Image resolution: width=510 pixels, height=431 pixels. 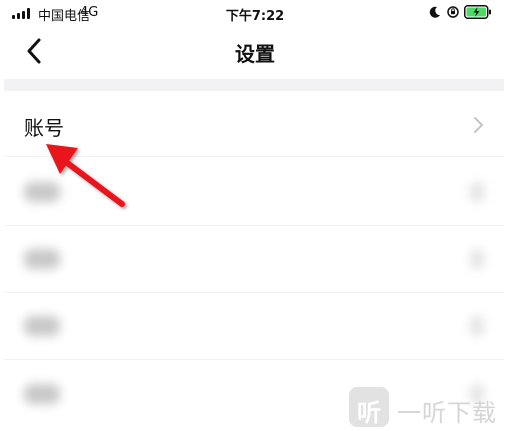 What do you see at coordinates (447, 413) in the screenshot?
I see `watermark-text: 一听下载` at bounding box center [447, 413].